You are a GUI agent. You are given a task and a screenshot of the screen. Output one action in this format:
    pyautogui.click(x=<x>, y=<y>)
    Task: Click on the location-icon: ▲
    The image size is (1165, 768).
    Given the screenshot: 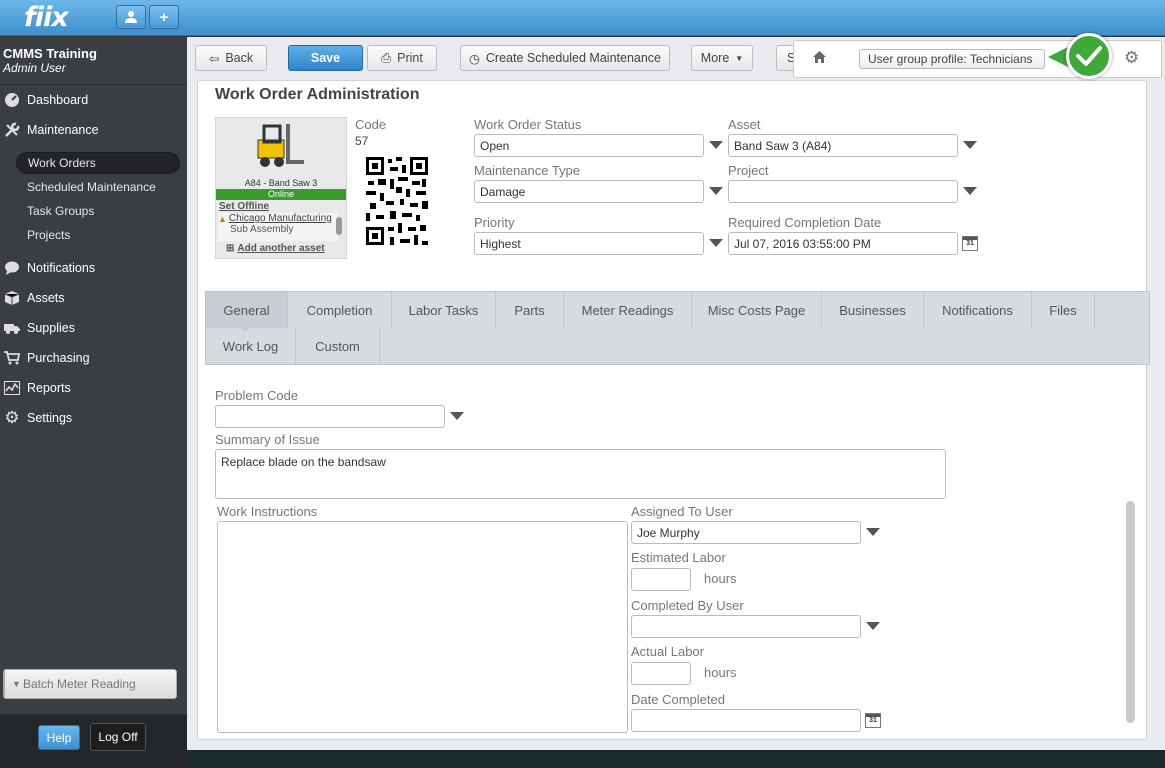 What is the action you would take?
    pyautogui.click(x=222, y=218)
    